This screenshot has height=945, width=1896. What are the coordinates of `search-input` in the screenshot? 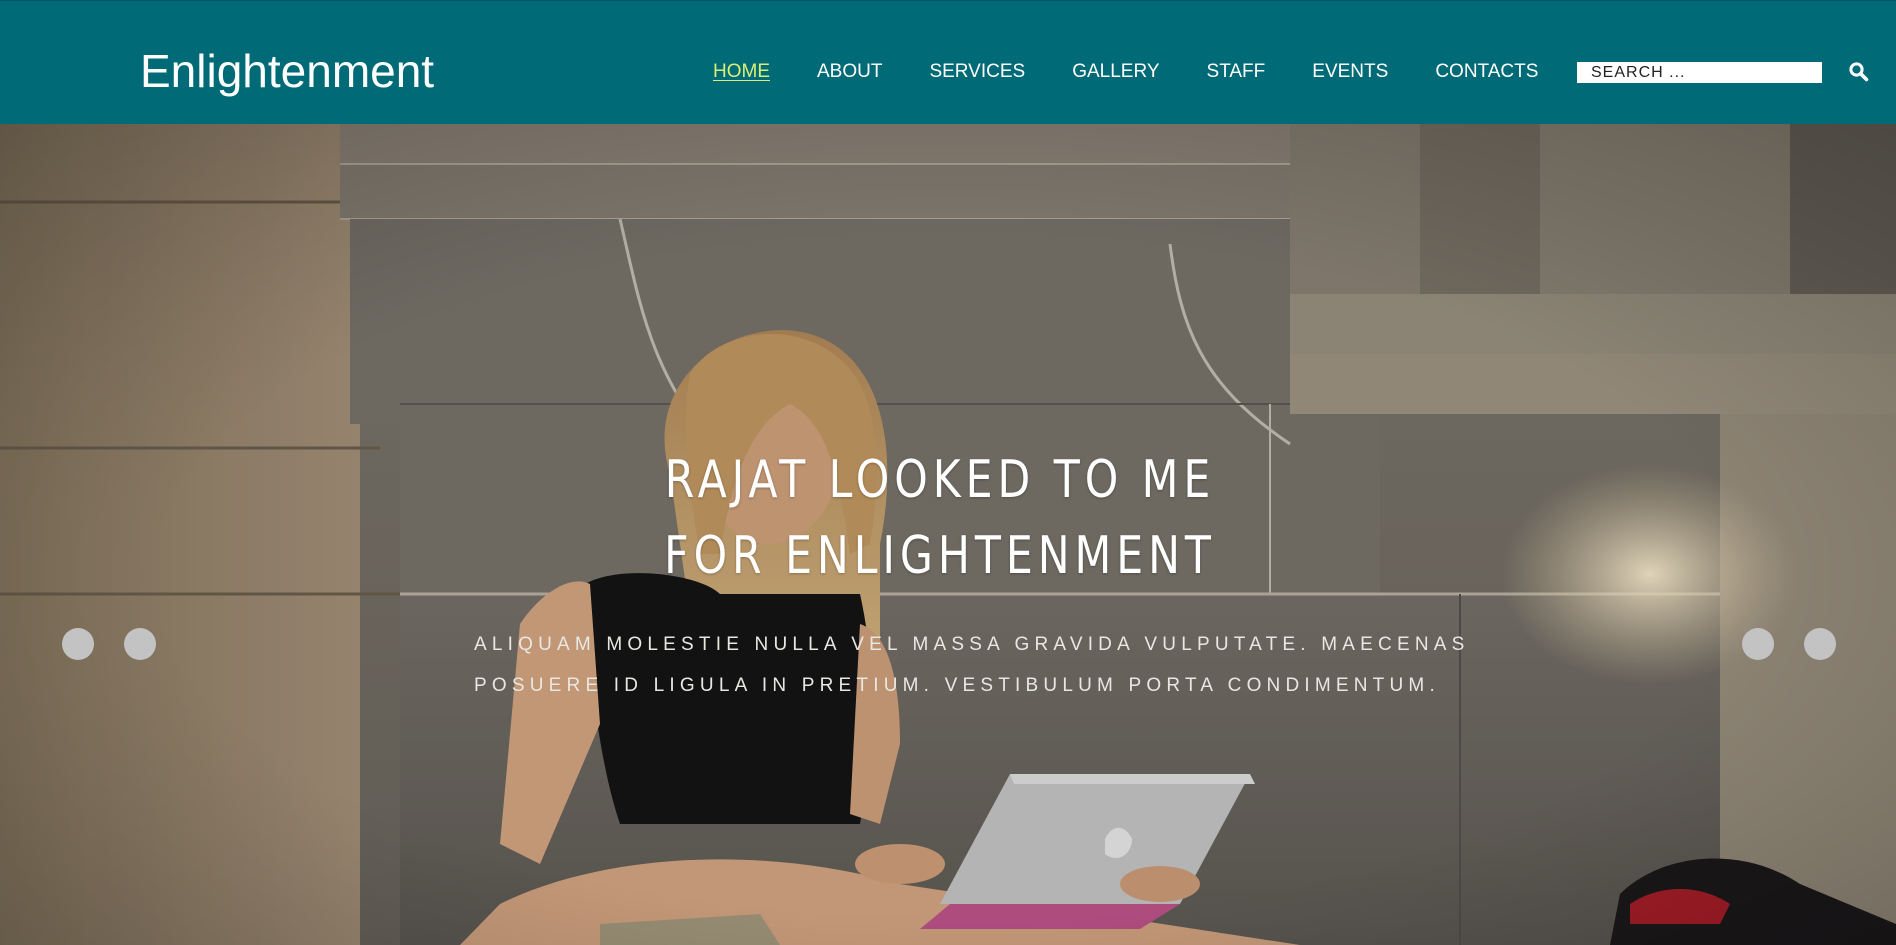 It's located at (1699, 72).